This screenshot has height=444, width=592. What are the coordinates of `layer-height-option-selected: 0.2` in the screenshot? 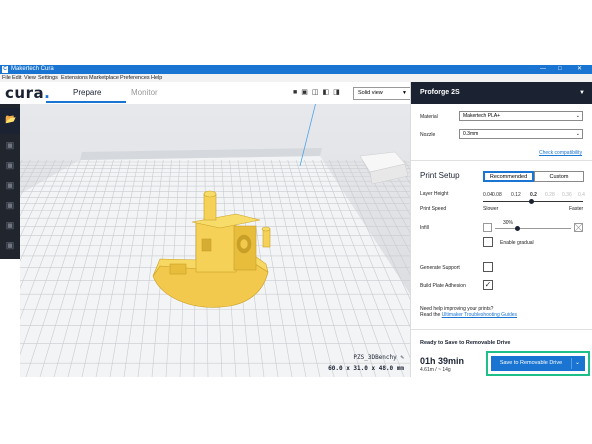 It's located at (533, 195).